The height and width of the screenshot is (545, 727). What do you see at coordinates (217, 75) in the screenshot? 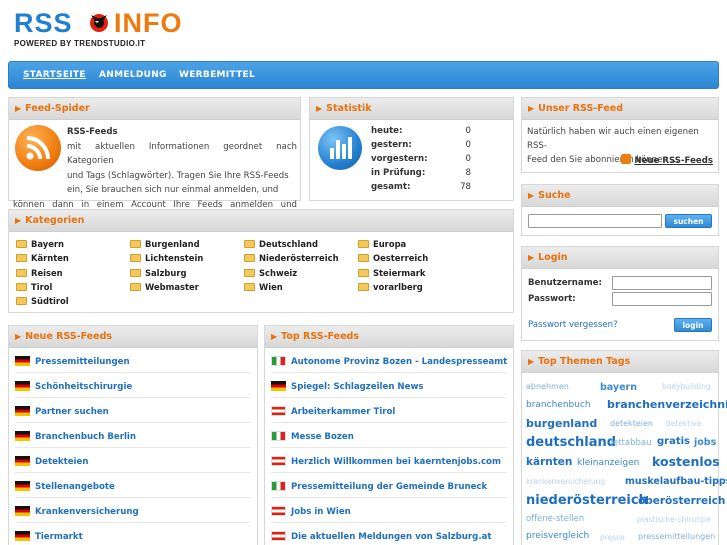
I see `nav-werbemittel: WERBEMITTEL` at bounding box center [217, 75].